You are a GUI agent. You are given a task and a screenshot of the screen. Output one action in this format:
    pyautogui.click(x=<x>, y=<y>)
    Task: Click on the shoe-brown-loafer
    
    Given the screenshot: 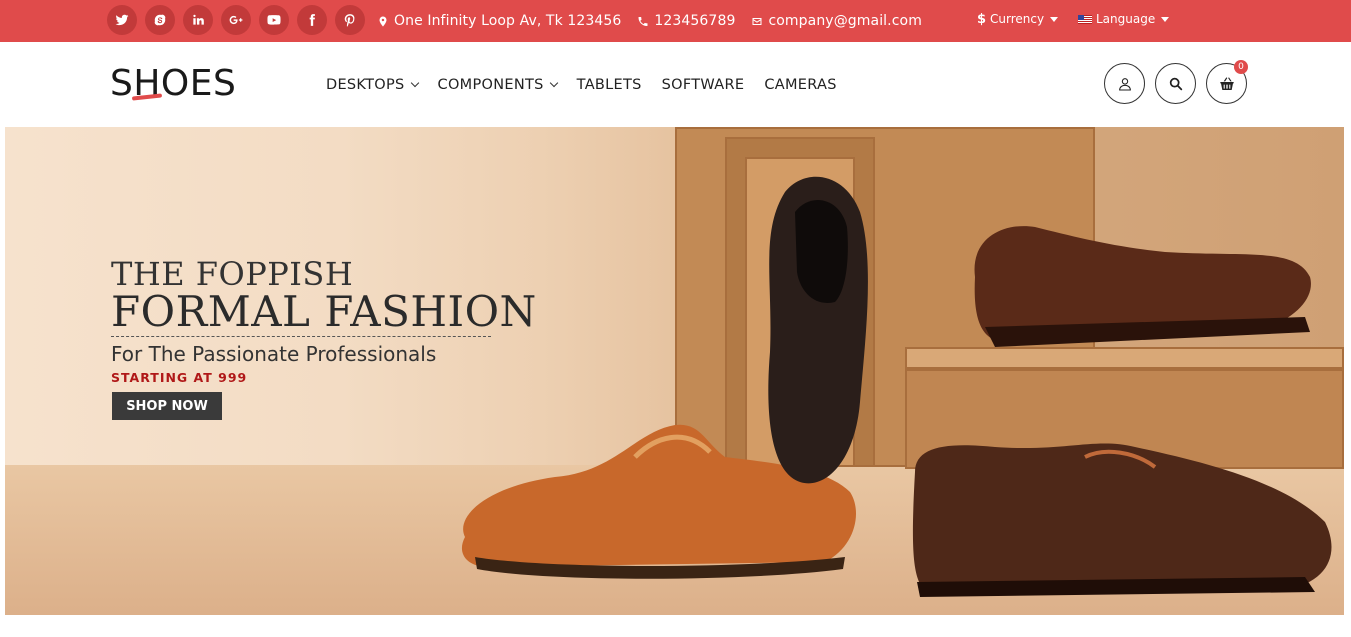 What is the action you would take?
    pyautogui.click(x=1142, y=286)
    